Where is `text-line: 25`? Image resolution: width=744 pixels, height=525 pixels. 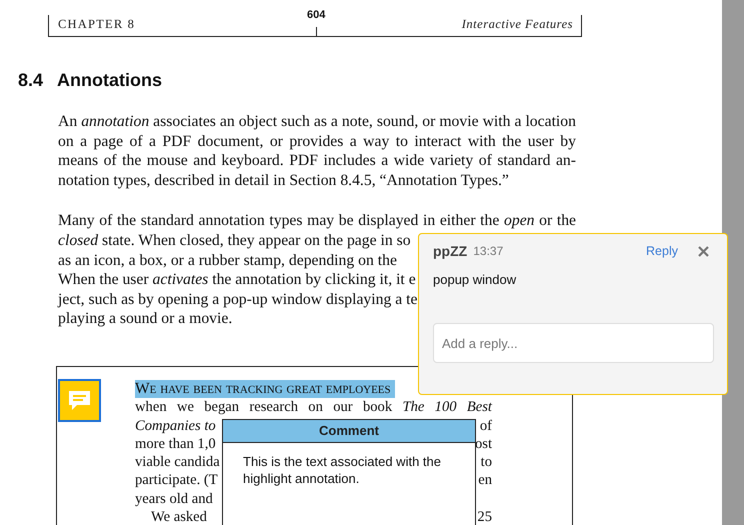 text-line: 25 is located at coordinates (484, 516).